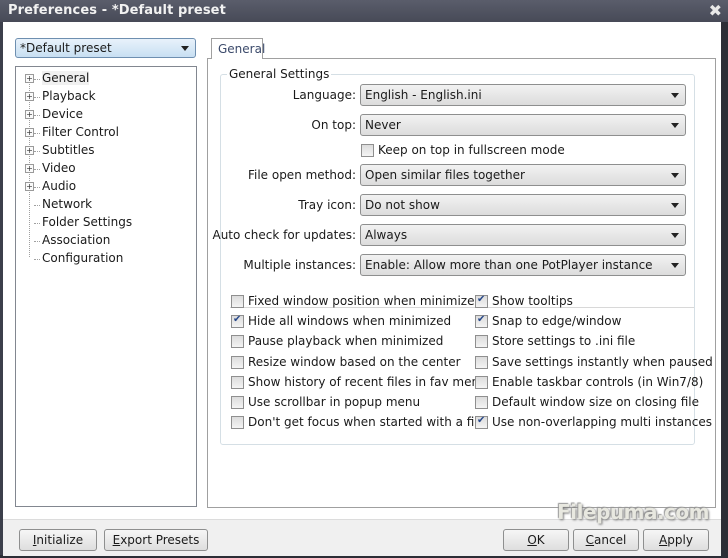 The height and width of the screenshot is (558, 728). I want to click on dropdown-value: Do not show, so click(402, 205).